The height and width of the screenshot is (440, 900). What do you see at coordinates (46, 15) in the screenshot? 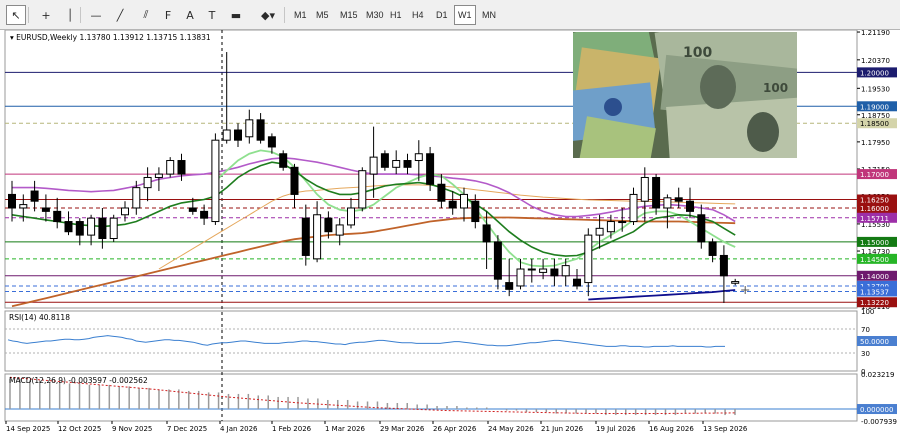
I see `crosshair-icon: +` at bounding box center [46, 15].